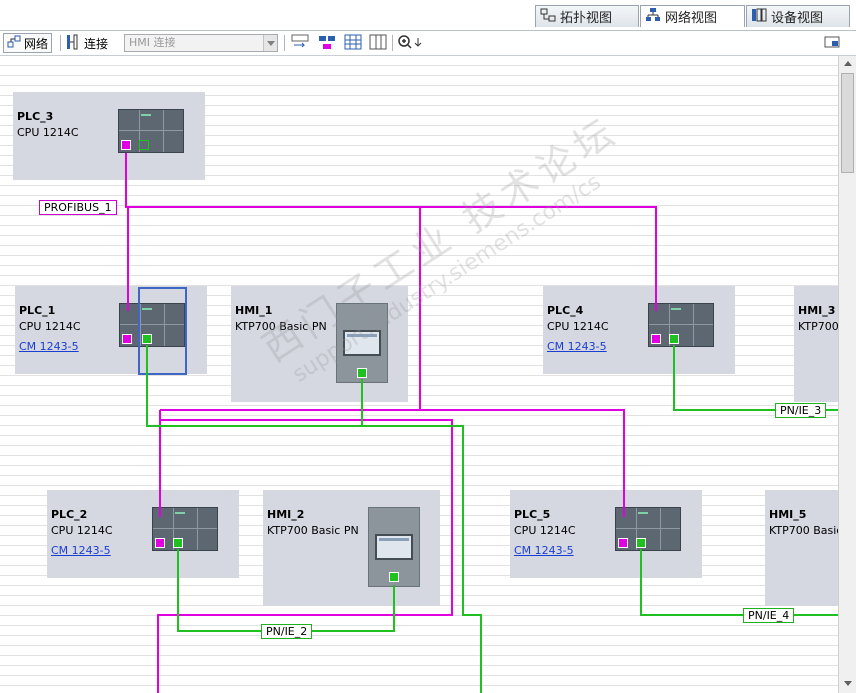  I want to click on pnie-4-label: PN/IE_4, so click(769, 615).